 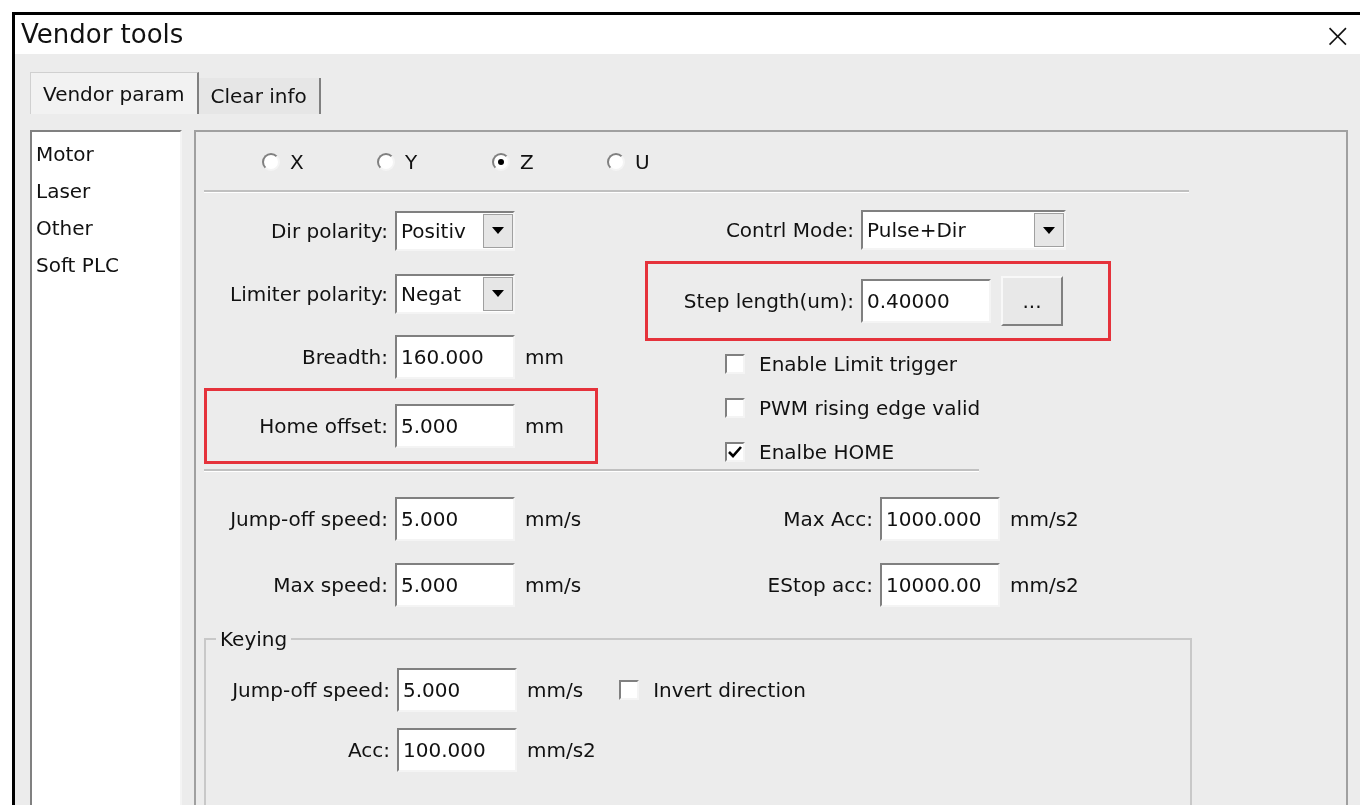 What do you see at coordinates (108, 265) in the screenshot?
I see `category-item: Soft PLC` at bounding box center [108, 265].